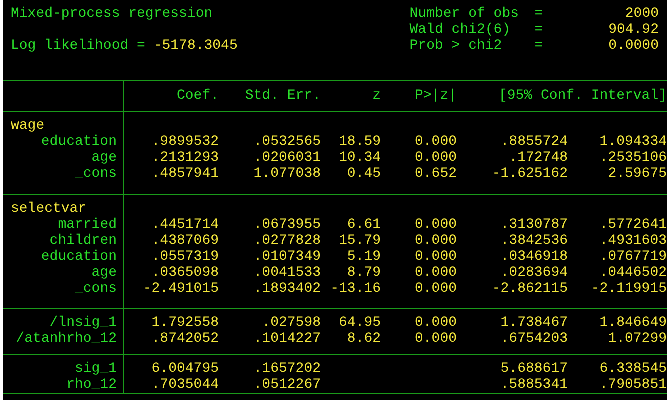 The height and width of the screenshot is (405, 670). What do you see at coordinates (112, 14) in the screenshot?
I see `output-title: Mixed-process regression` at bounding box center [112, 14].